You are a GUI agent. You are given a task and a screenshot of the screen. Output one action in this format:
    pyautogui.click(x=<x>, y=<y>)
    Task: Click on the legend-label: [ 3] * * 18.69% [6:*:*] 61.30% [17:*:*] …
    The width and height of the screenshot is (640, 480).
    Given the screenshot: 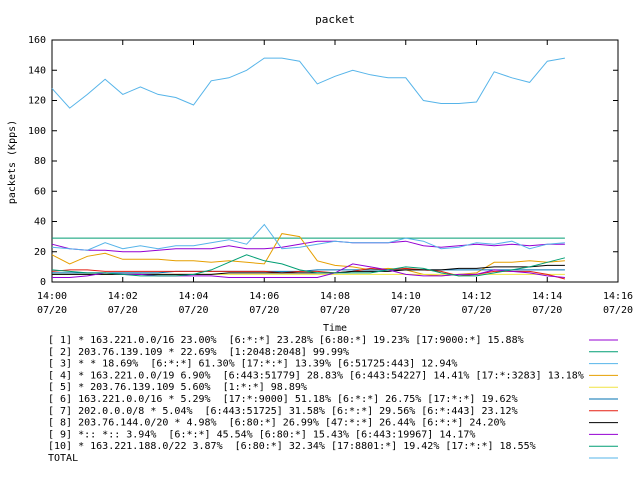 What is the action you would take?
    pyautogui.click(x=252, y=364)
    